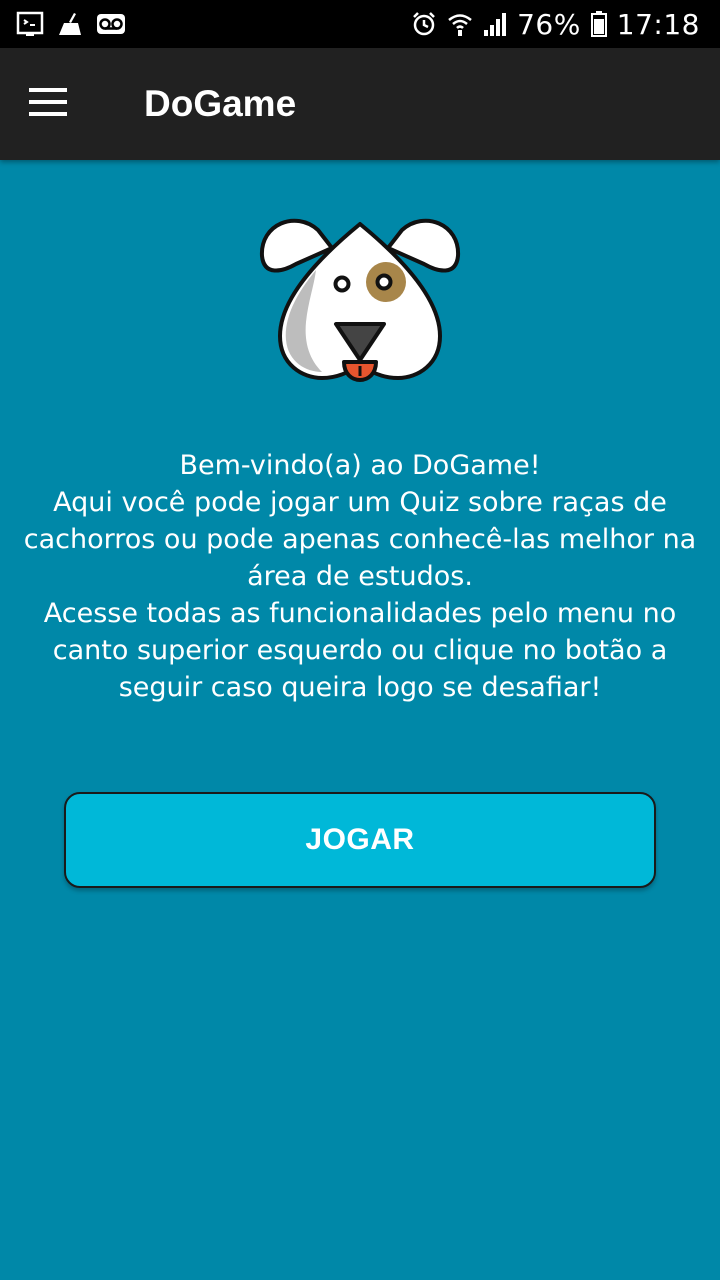  Describe the element at coordinates (111, 24) in the screenshot. I see `voicemail-icon` at that location.